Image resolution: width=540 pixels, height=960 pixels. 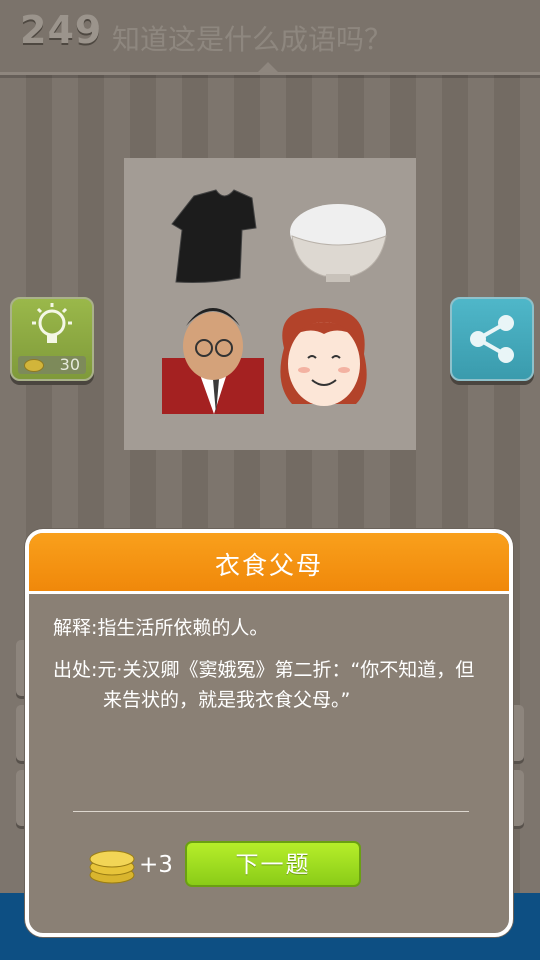 I want to click on dialog-header: 衣食父母, so click(x=269, y=563).